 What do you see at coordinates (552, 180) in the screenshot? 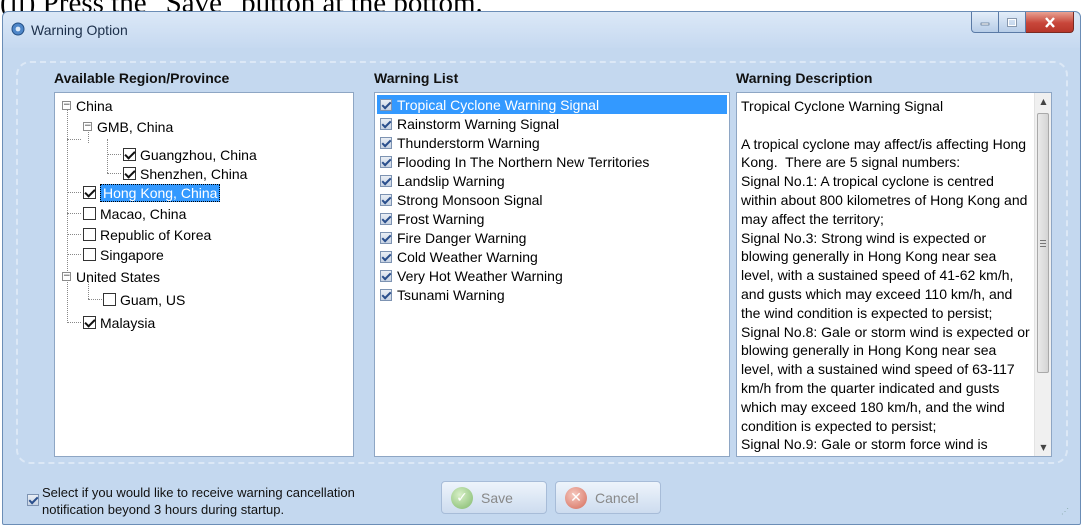
I see `warning-item: Landslip Warning` at bounding box center [552, 180].